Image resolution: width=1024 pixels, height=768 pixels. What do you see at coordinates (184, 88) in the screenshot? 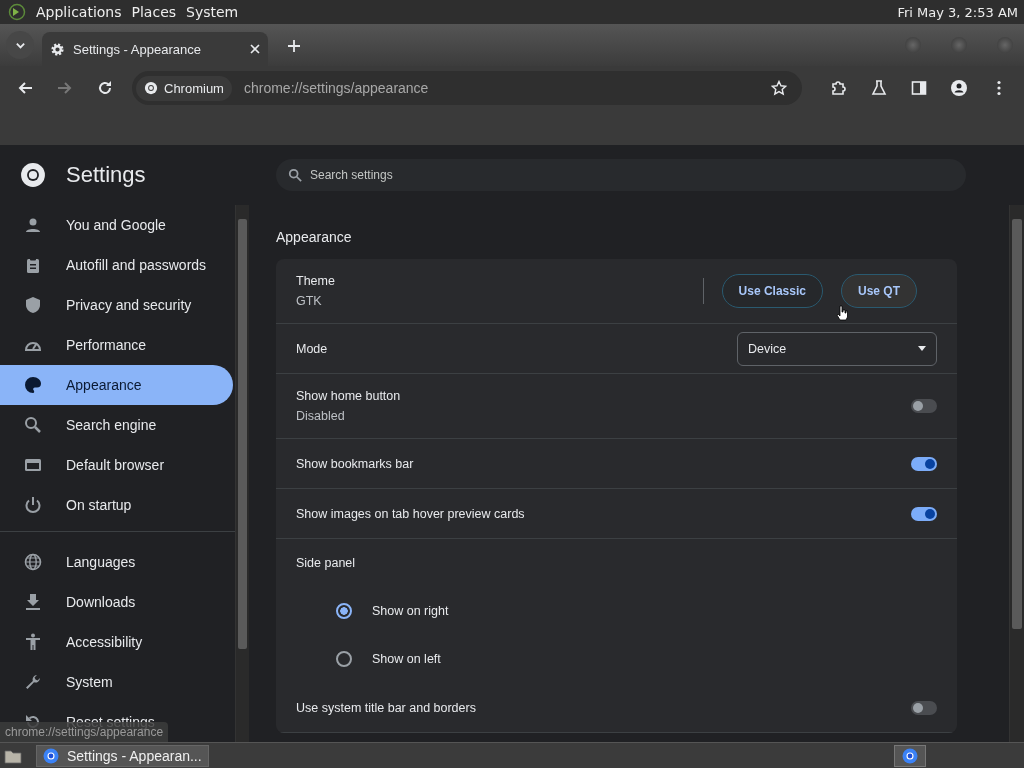
I see `site-chip: Chromium` at bounding box center [184, 88].